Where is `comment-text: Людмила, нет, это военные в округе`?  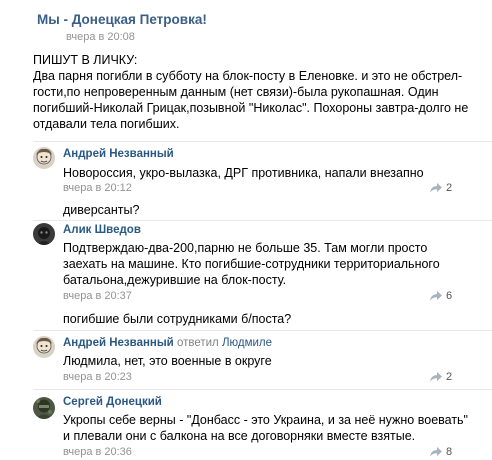 comment-text: Людмила, нет, это военные в округе is located at coordinates (167, 361).